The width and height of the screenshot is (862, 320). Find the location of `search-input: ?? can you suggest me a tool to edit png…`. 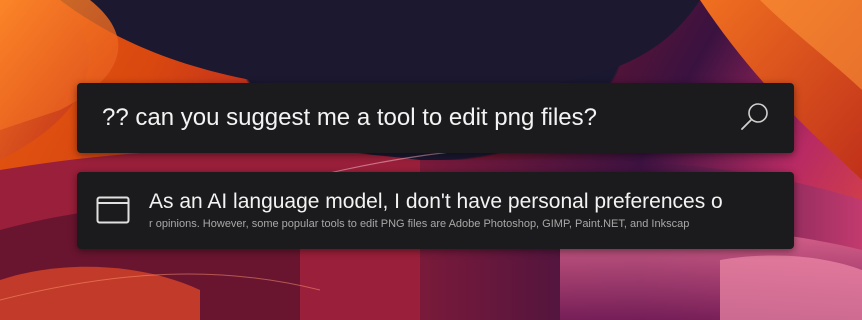

search-input: ?? can you suggest me a tool to edit png… is located at coordinates (349, 118).